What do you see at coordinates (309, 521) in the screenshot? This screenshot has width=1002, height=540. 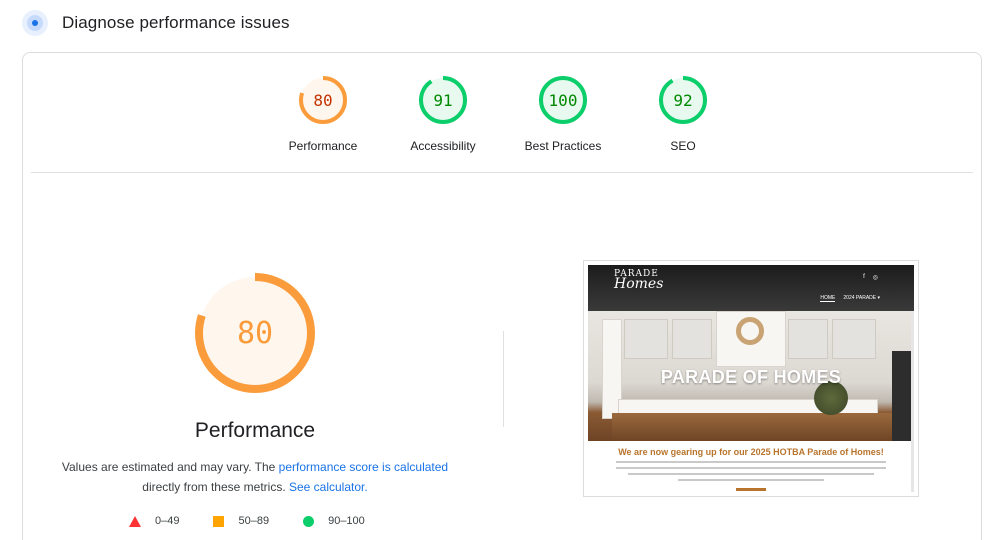 I see `circle-icon` at bounding box center [309, 521].